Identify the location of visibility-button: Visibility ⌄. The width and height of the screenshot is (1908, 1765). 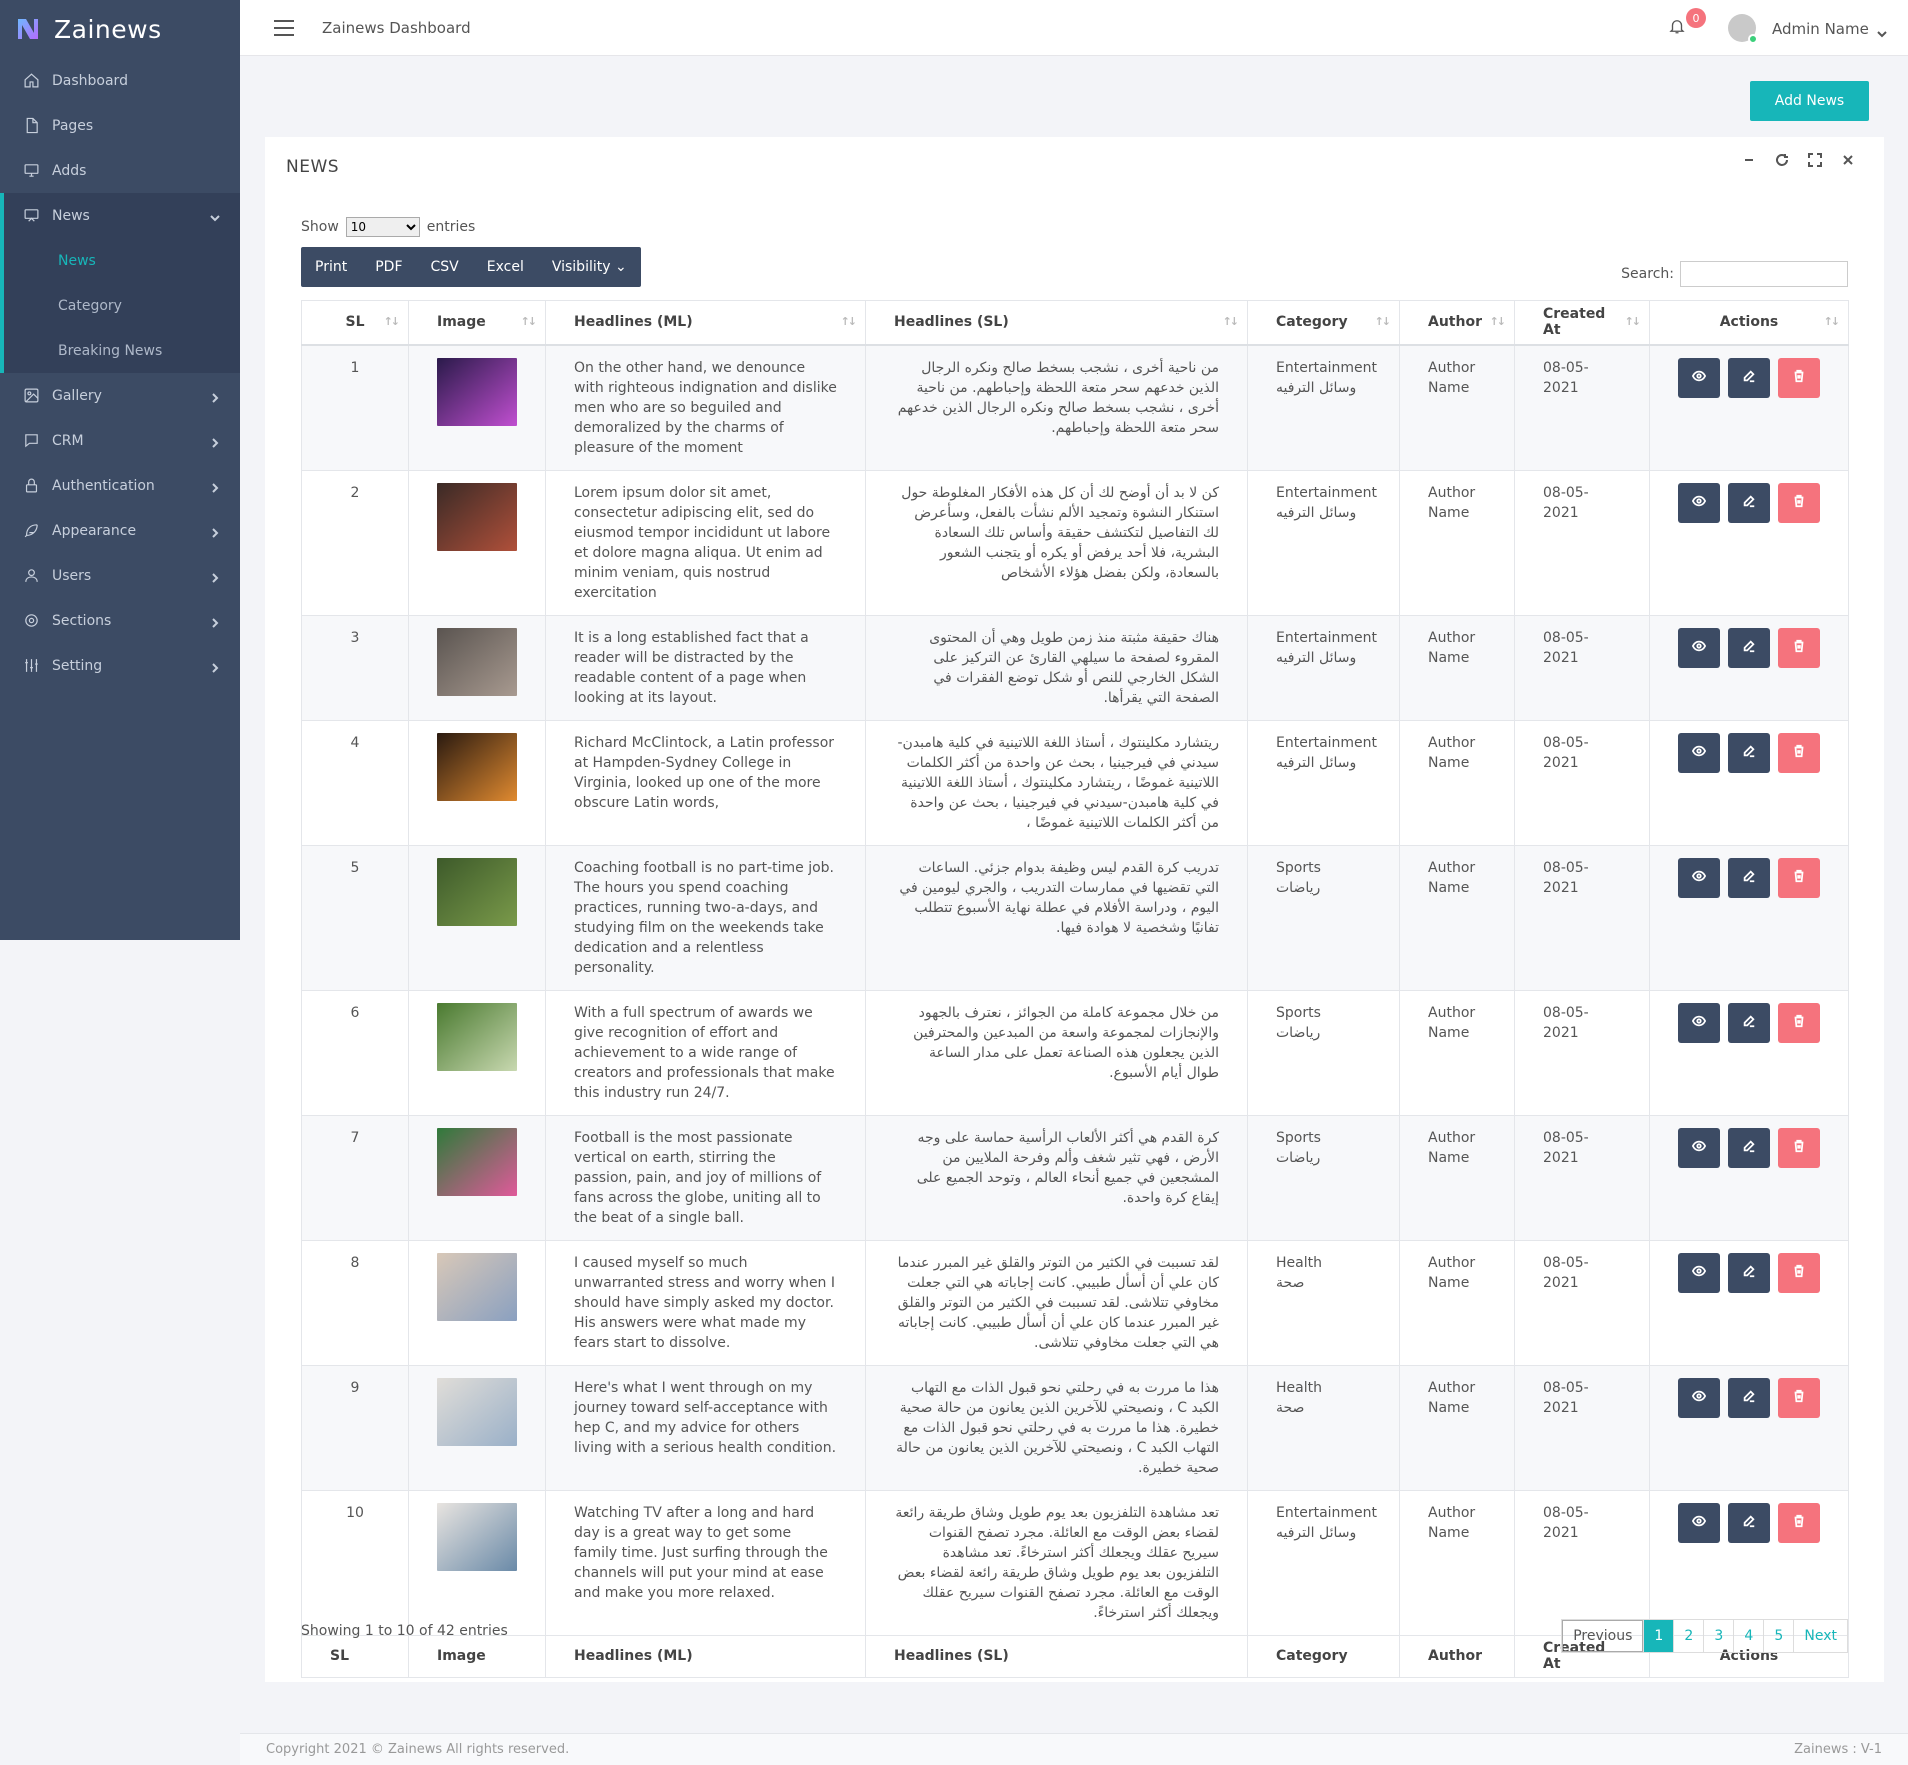
(589, 267).